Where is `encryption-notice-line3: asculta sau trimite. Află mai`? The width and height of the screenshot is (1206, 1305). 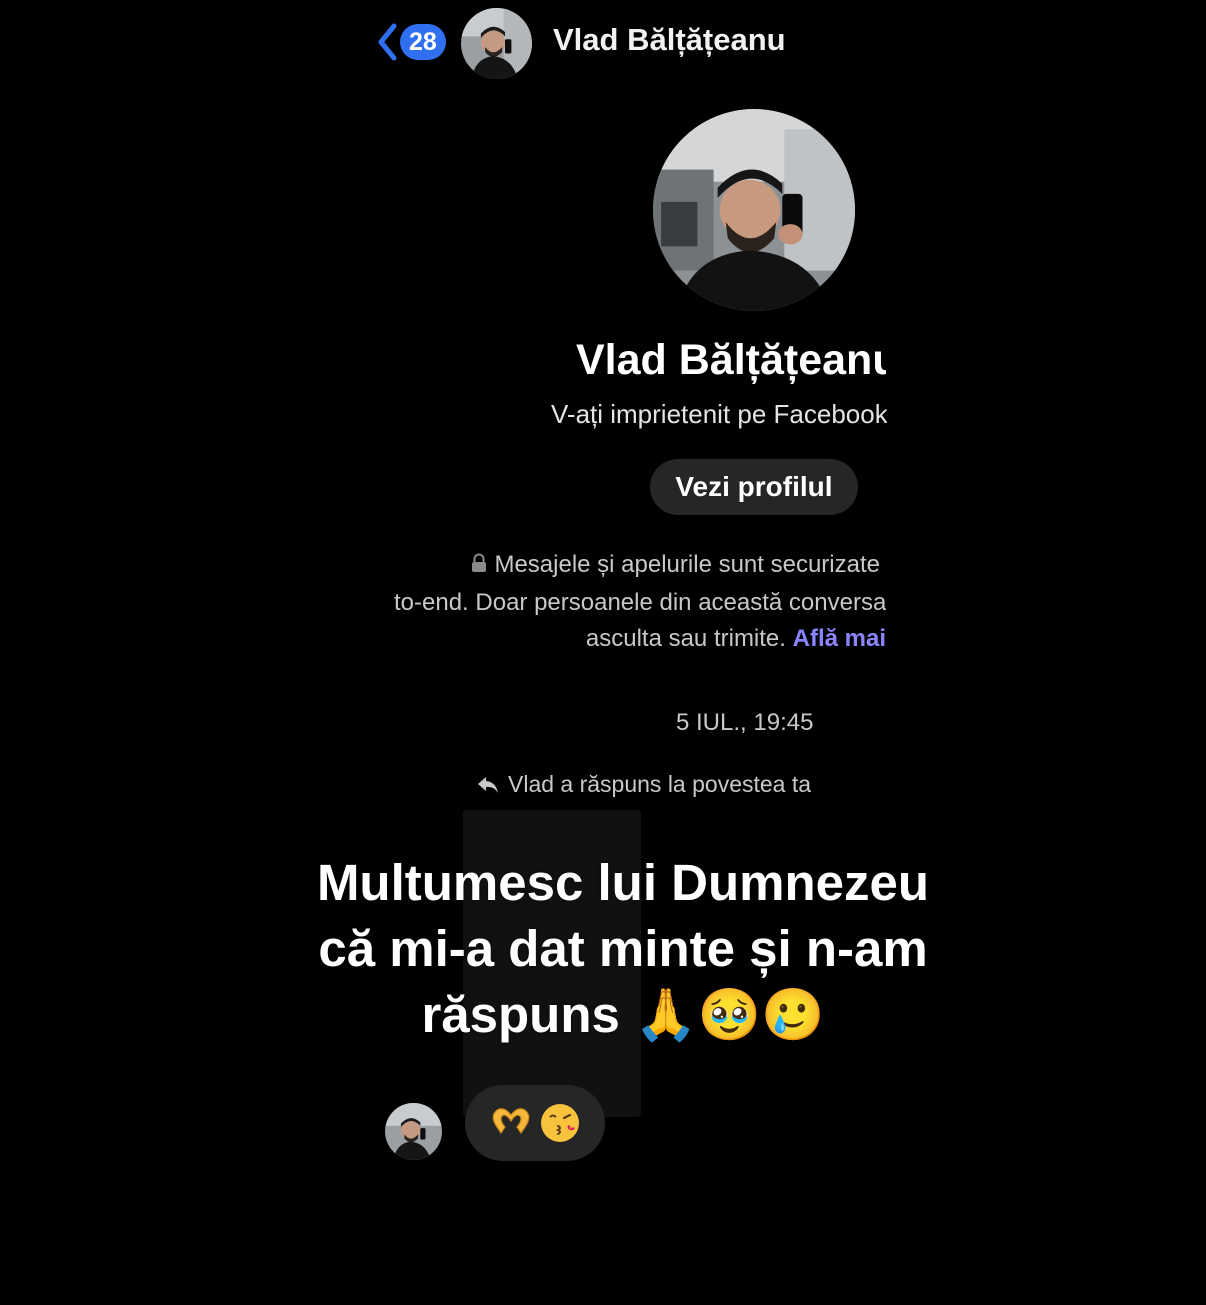 encryption-notice-line3: asculta sau trimite. Află mai is located at coordinates (663, 639).